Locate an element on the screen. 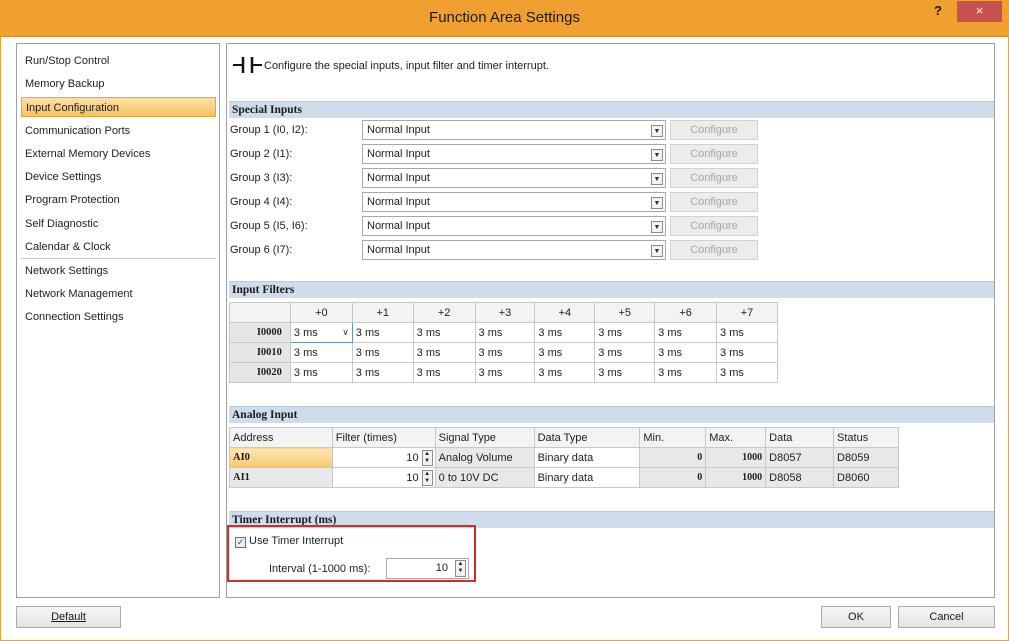  column-header: Data is located at coordinates (800, 437).